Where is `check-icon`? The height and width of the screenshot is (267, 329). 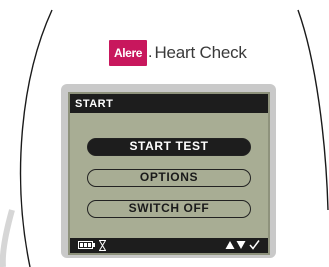
check-icon is located at coordinates (254, 244).